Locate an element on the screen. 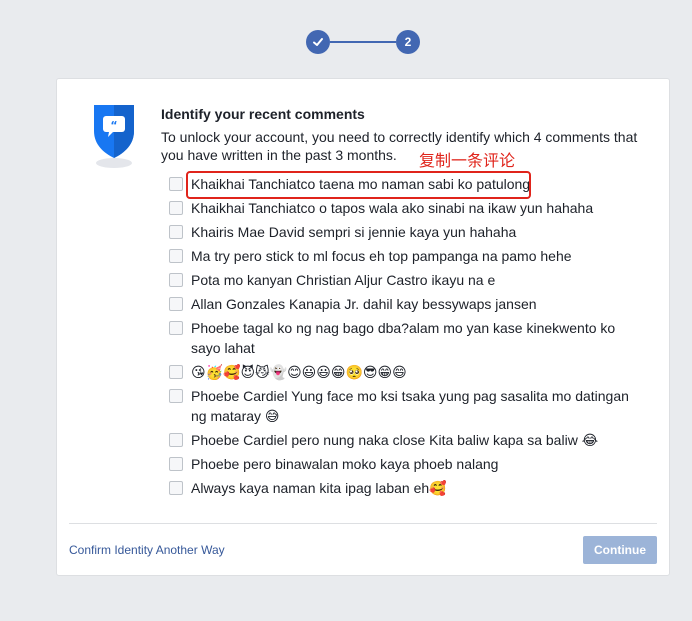 This screenshot has width=692, height=621. progress-stepper: 2 is located at coordinates (363, 42).